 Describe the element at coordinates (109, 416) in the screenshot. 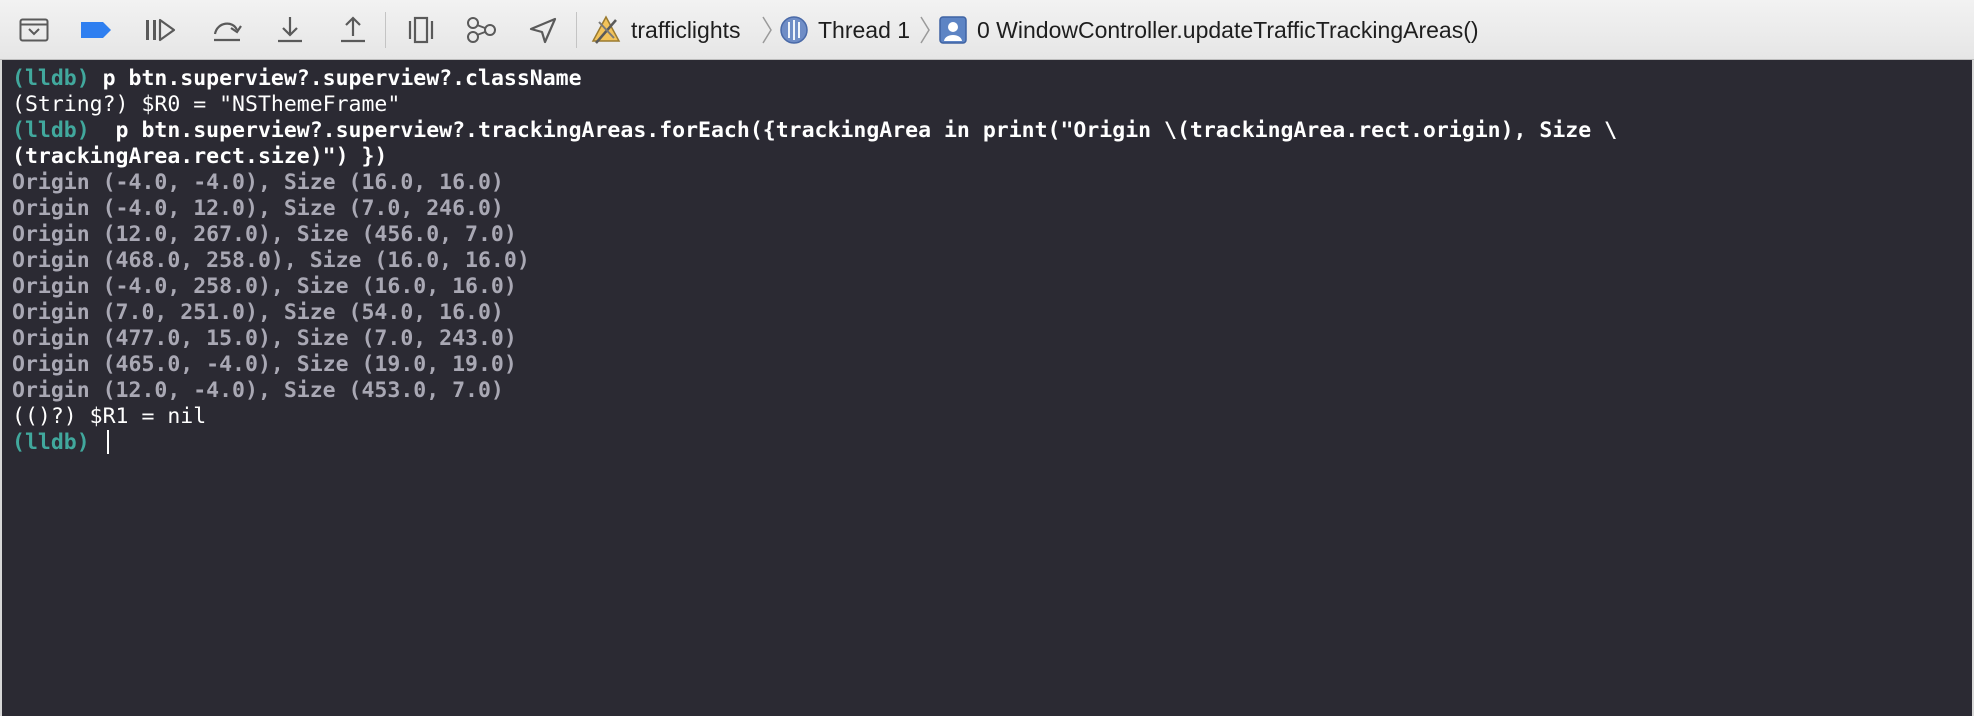

I see `console-text: (()?) $R1 = nil` at that location.